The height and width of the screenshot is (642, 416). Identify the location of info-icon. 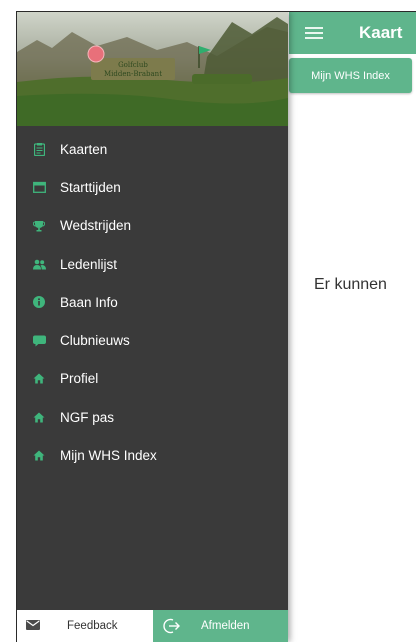
(39, 302).